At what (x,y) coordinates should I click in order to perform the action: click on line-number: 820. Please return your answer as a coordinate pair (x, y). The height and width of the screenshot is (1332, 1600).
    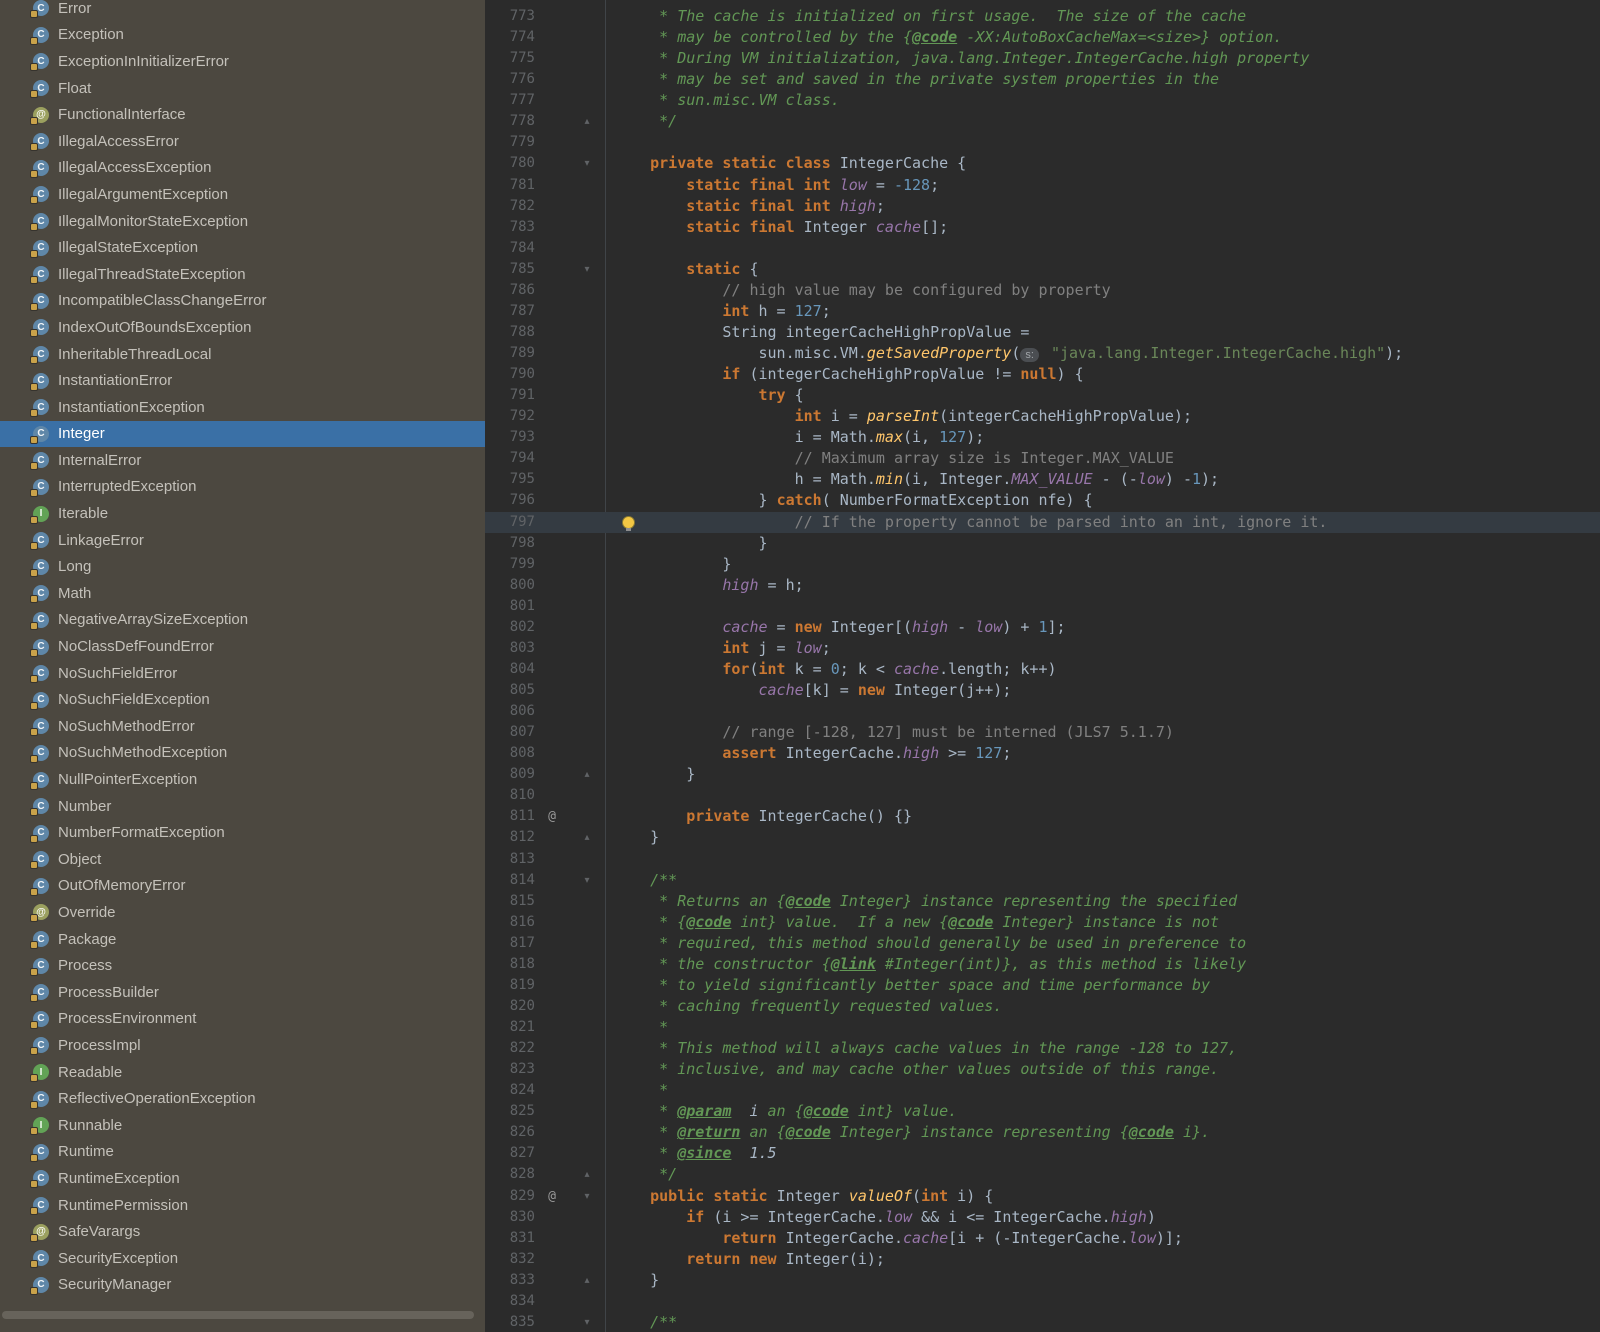
    Looking at the image, I should click on (510, 1006).